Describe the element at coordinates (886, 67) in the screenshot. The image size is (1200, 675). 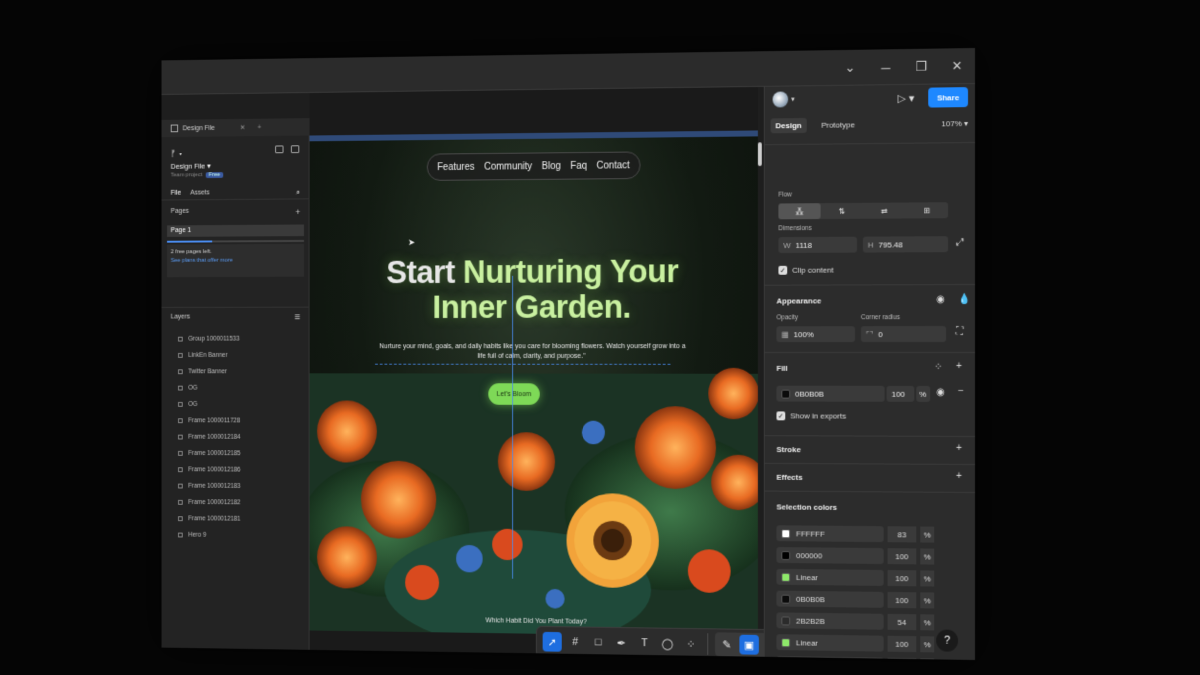
I see `minimize-button: ─` at that location.